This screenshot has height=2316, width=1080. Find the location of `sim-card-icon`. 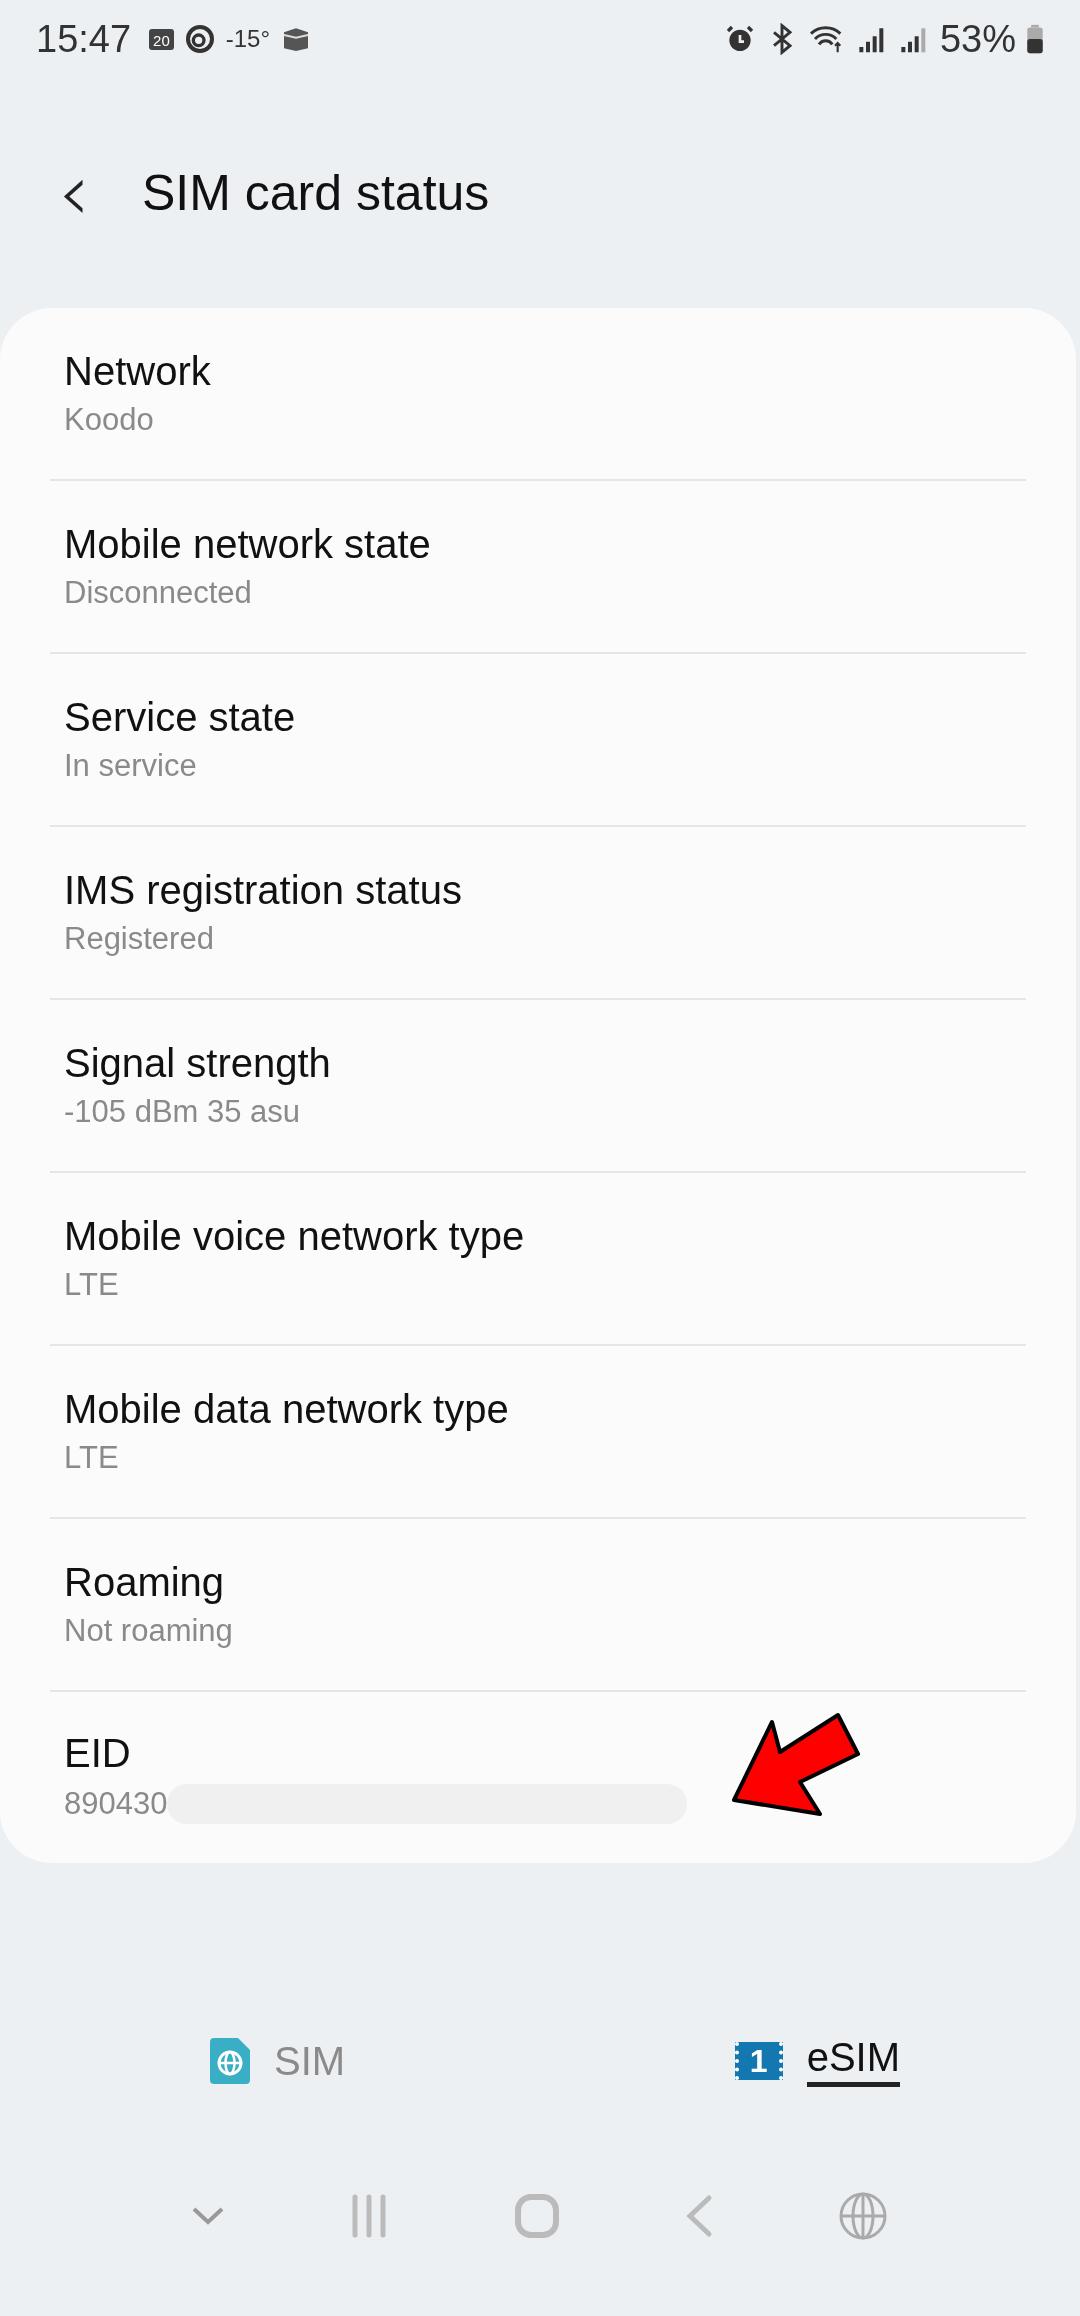

sim-card-icon is located at coordinates (230, 2061).